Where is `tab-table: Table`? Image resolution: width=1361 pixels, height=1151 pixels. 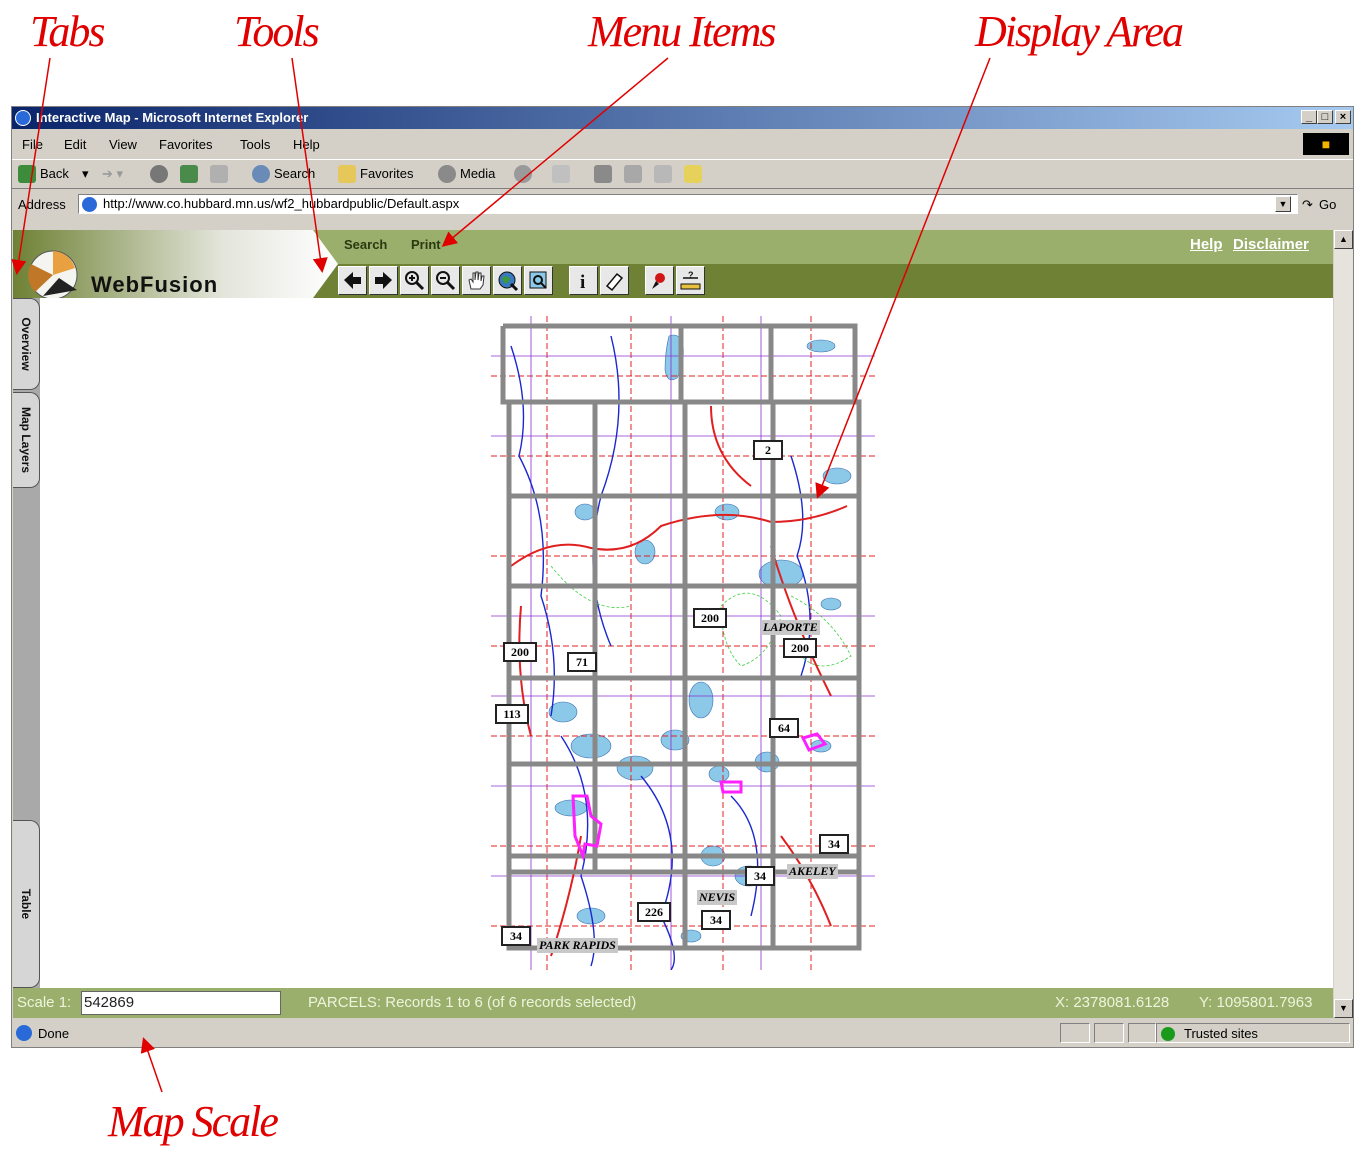 tab-table: Table is located at coordinates (26, 904).